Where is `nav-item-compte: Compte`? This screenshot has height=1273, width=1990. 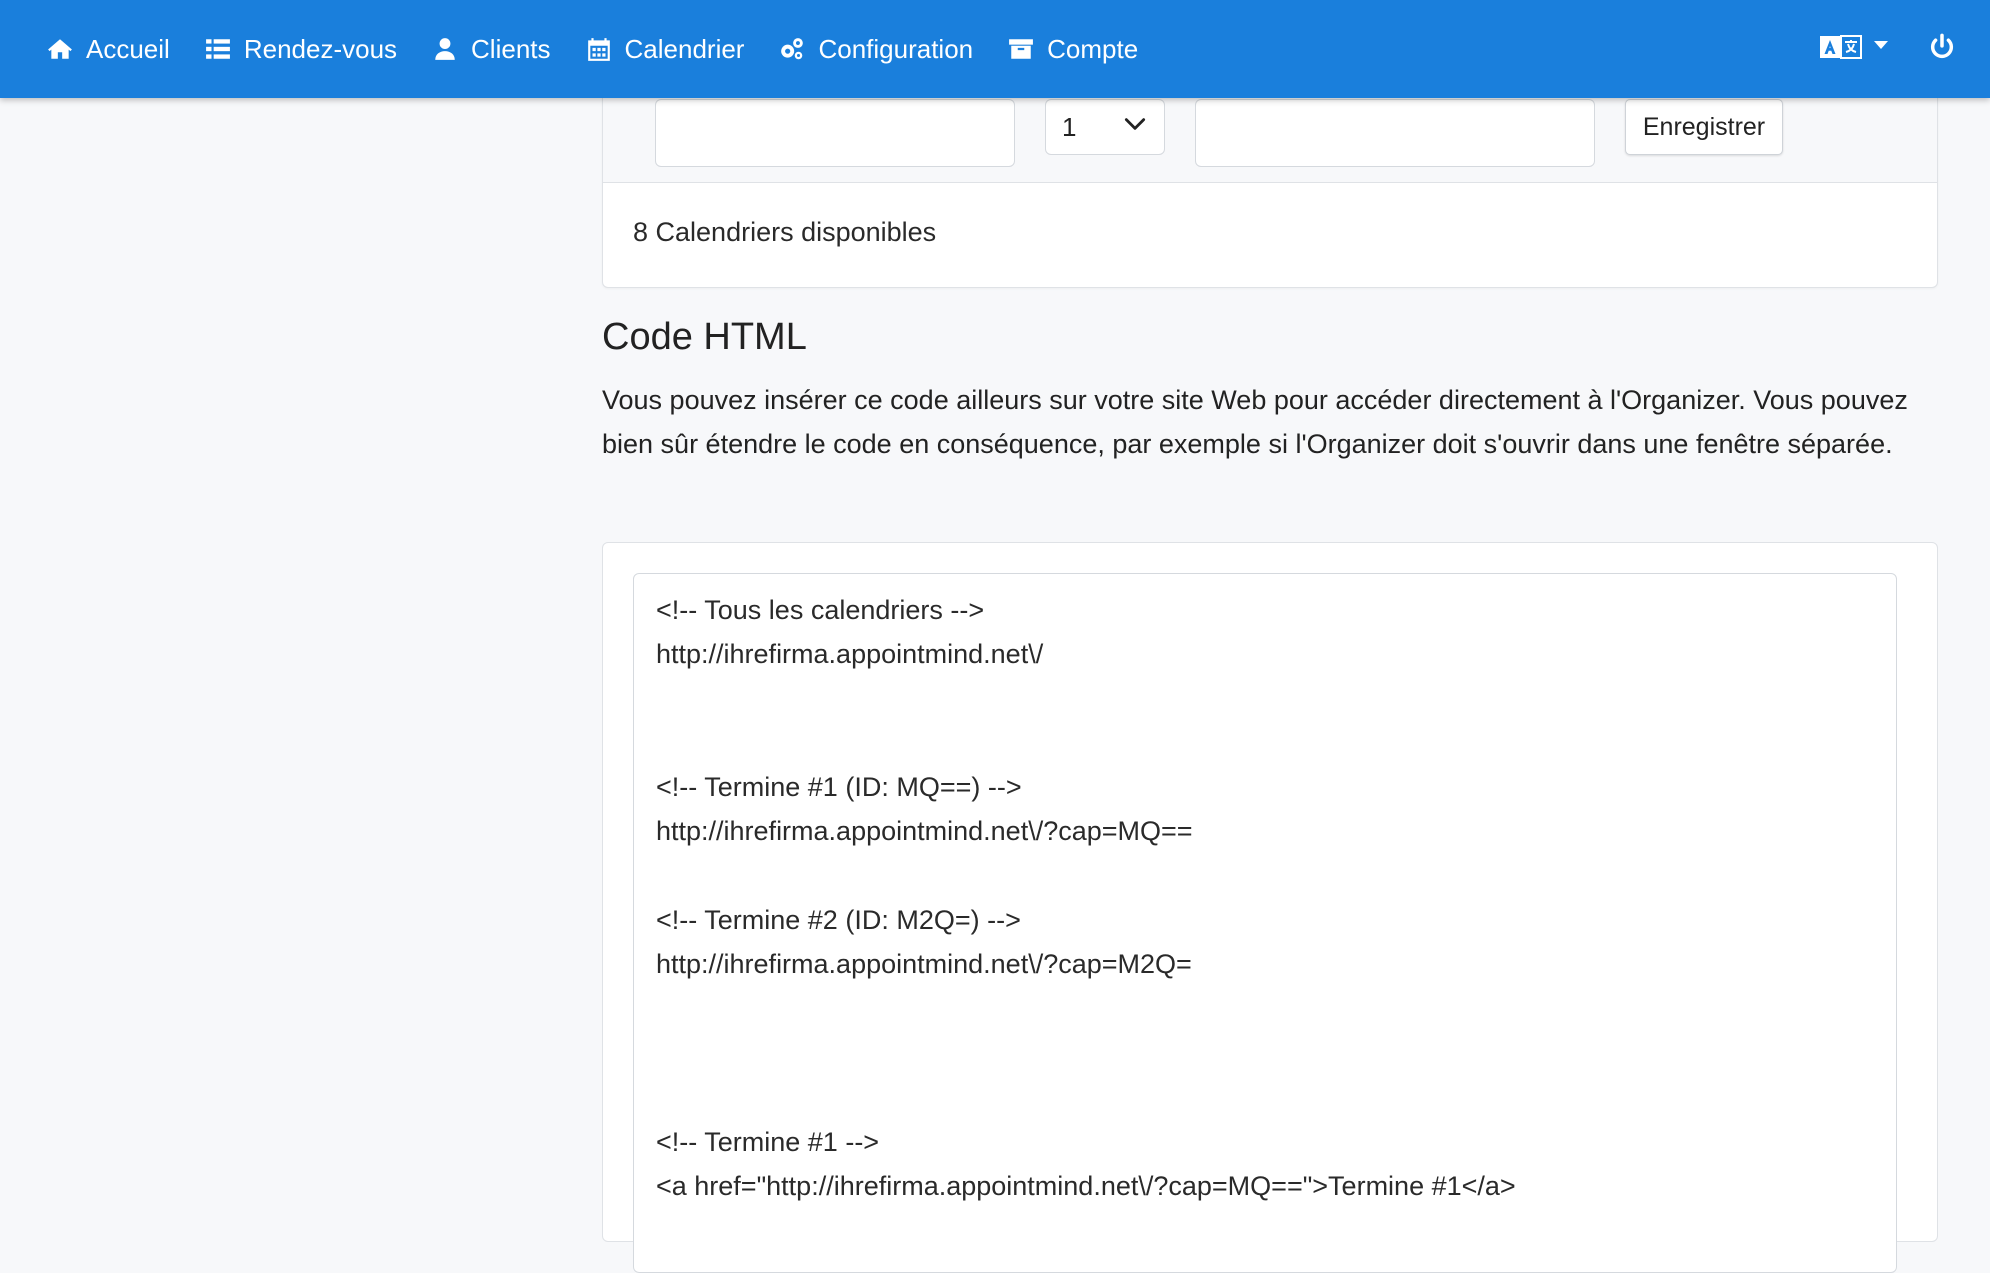 nav-item-compte: Compte is located at coordinates (1072, 49).